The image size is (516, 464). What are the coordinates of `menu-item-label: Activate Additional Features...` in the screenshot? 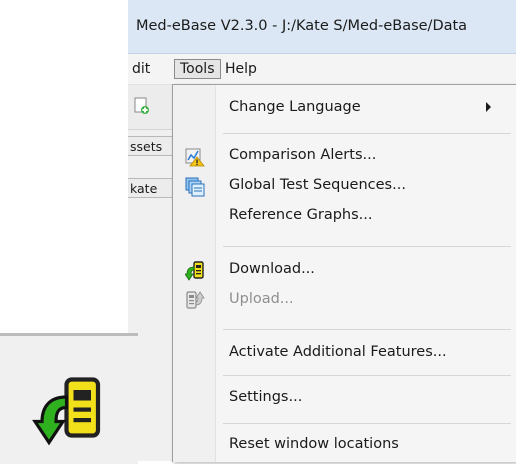 It's located at (338, 352).